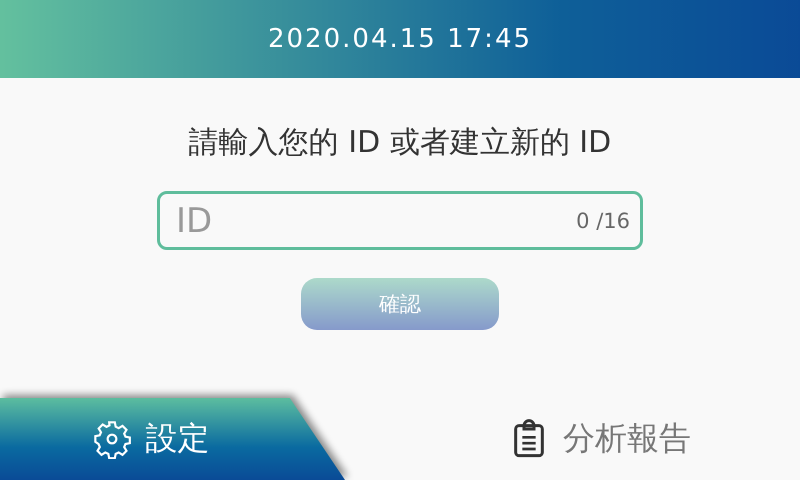 Image resolution: width=800 pixels, height=480 pixels. Describe the element at coordinates (600, 439) in the screenshot. I see `tab: 分析報告` at that location.